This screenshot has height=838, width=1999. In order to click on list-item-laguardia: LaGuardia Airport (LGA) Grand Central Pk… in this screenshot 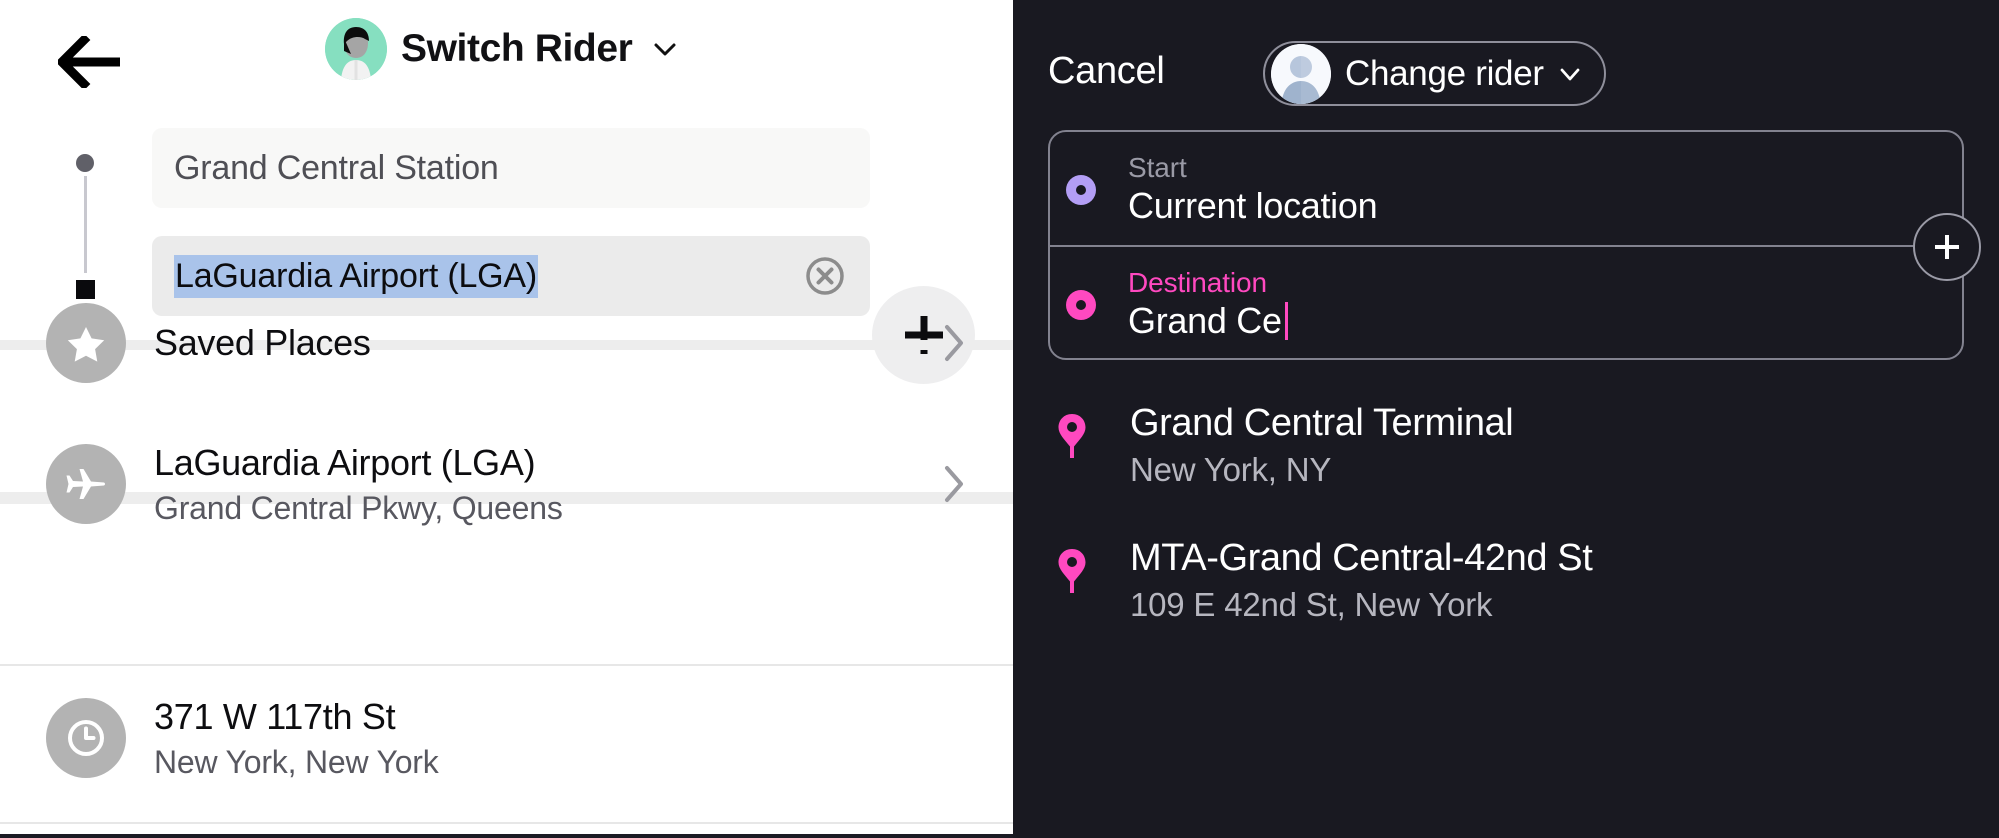, I will do `click(506, 484)`.